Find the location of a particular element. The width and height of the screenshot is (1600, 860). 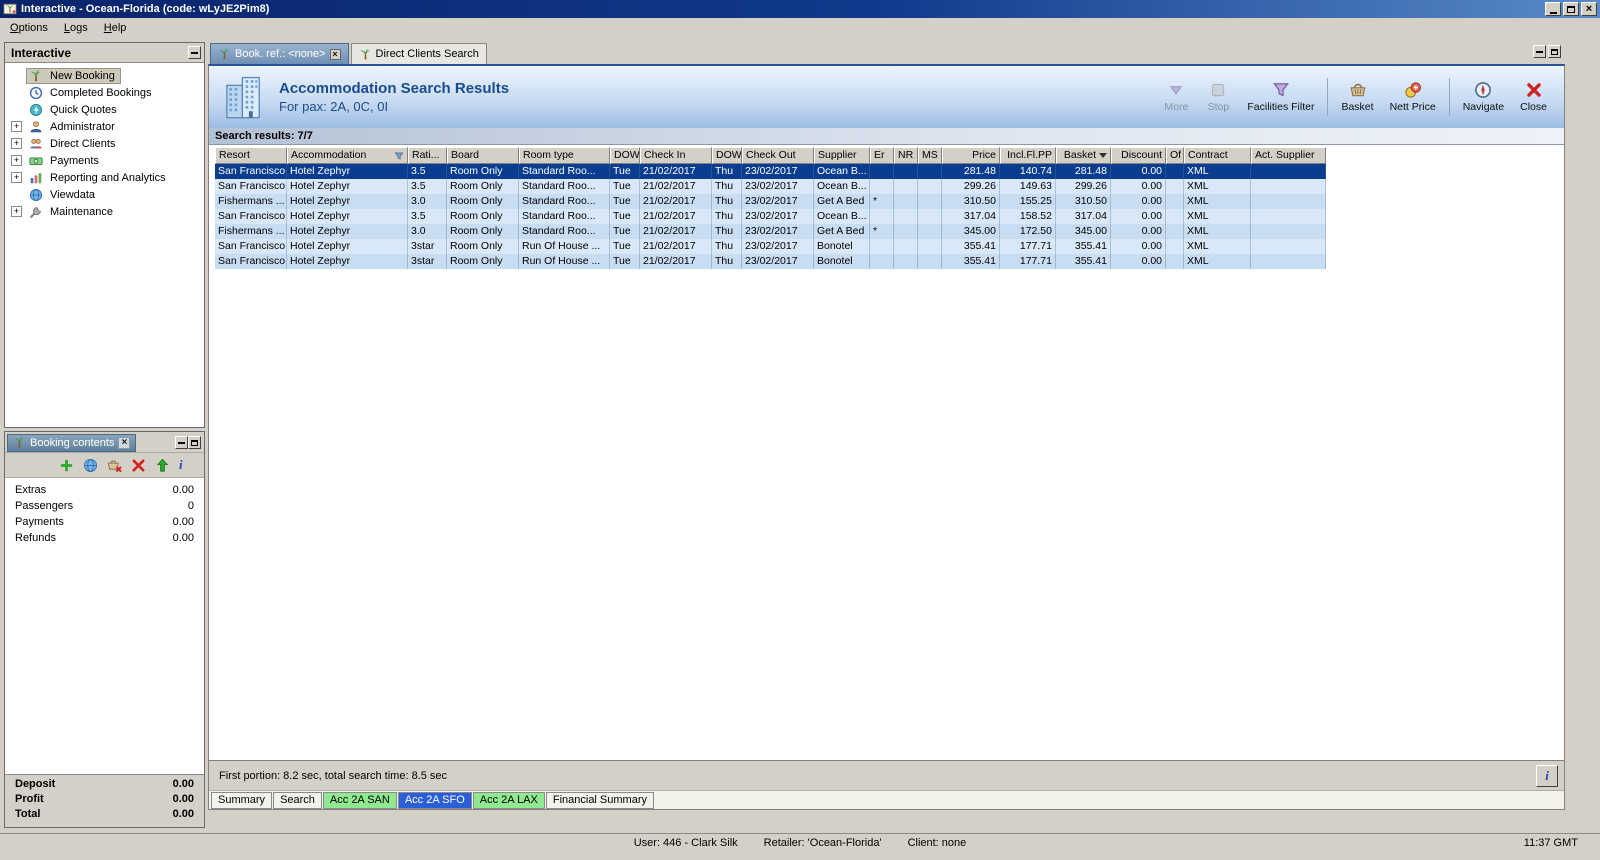

child-minimize-button is located at coordinates (1539, 51).